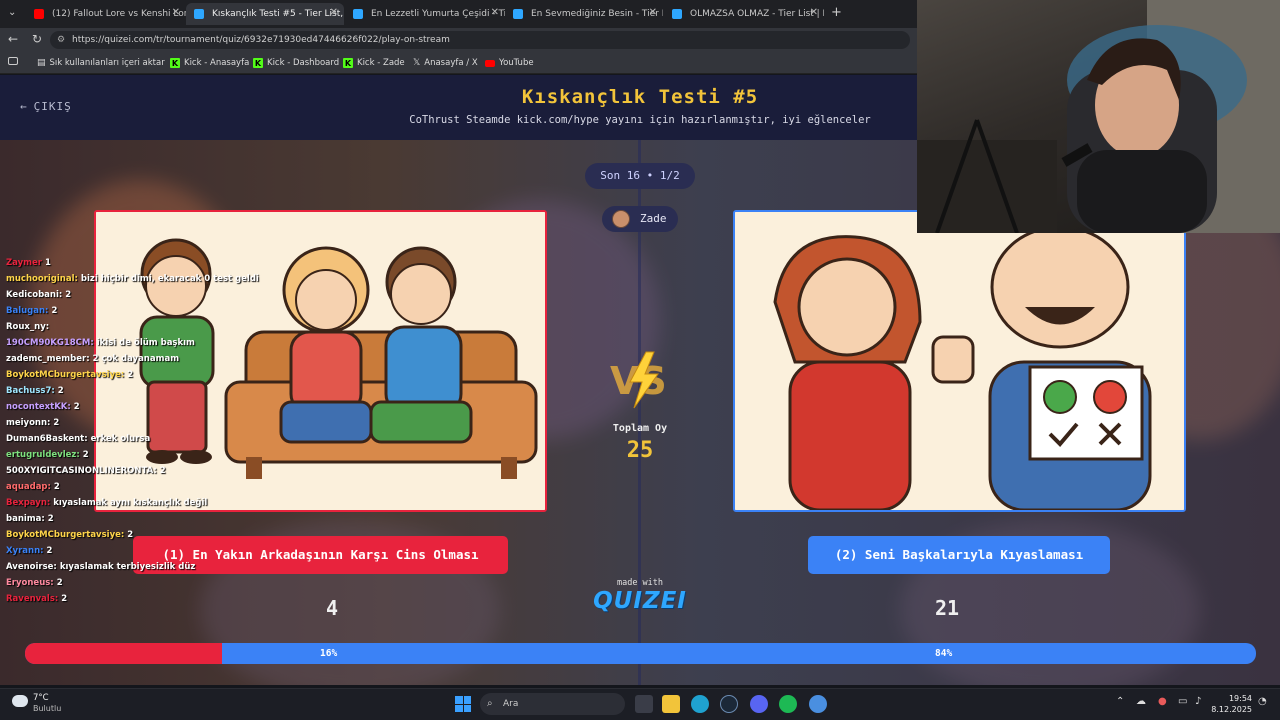 The width and height of the screenshot is (1280, 720). Describe the element at coordinates (27, 311) in the screenshot. I see `chat-username: Balugan:` at that location.